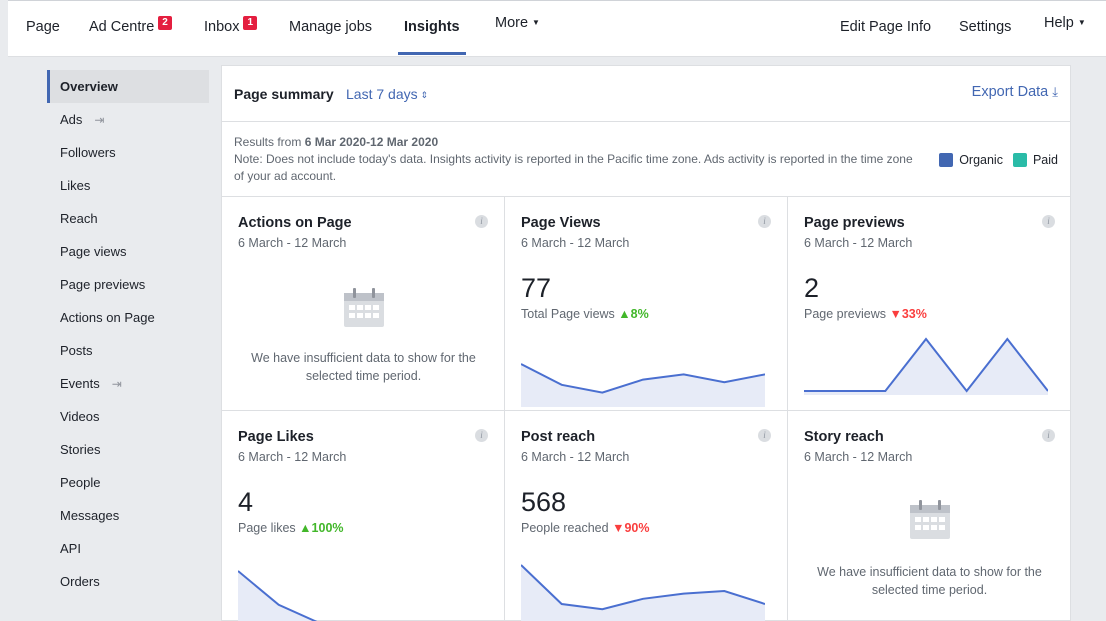  I want to click on card-title: Page Views, so click(561, 223).